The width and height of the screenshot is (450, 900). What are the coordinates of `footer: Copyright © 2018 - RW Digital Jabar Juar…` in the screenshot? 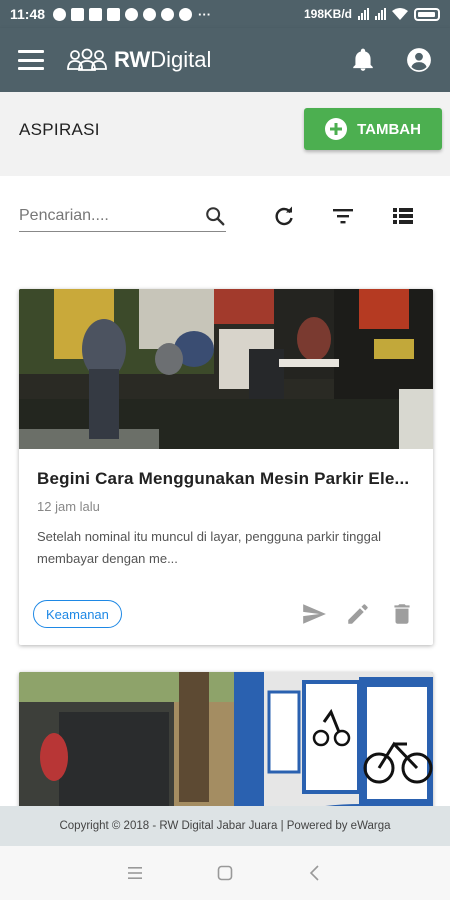 It's located at (225, 826).